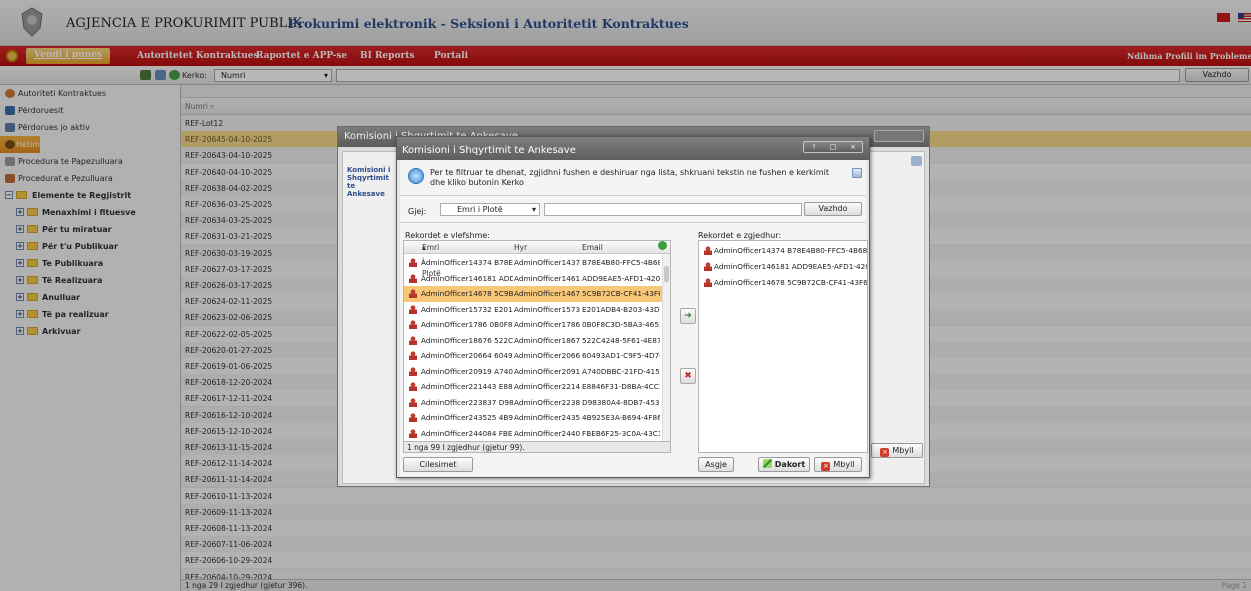 The image size is (1251, 591). I want to click on grid-scrollbar, so click(666, 347).